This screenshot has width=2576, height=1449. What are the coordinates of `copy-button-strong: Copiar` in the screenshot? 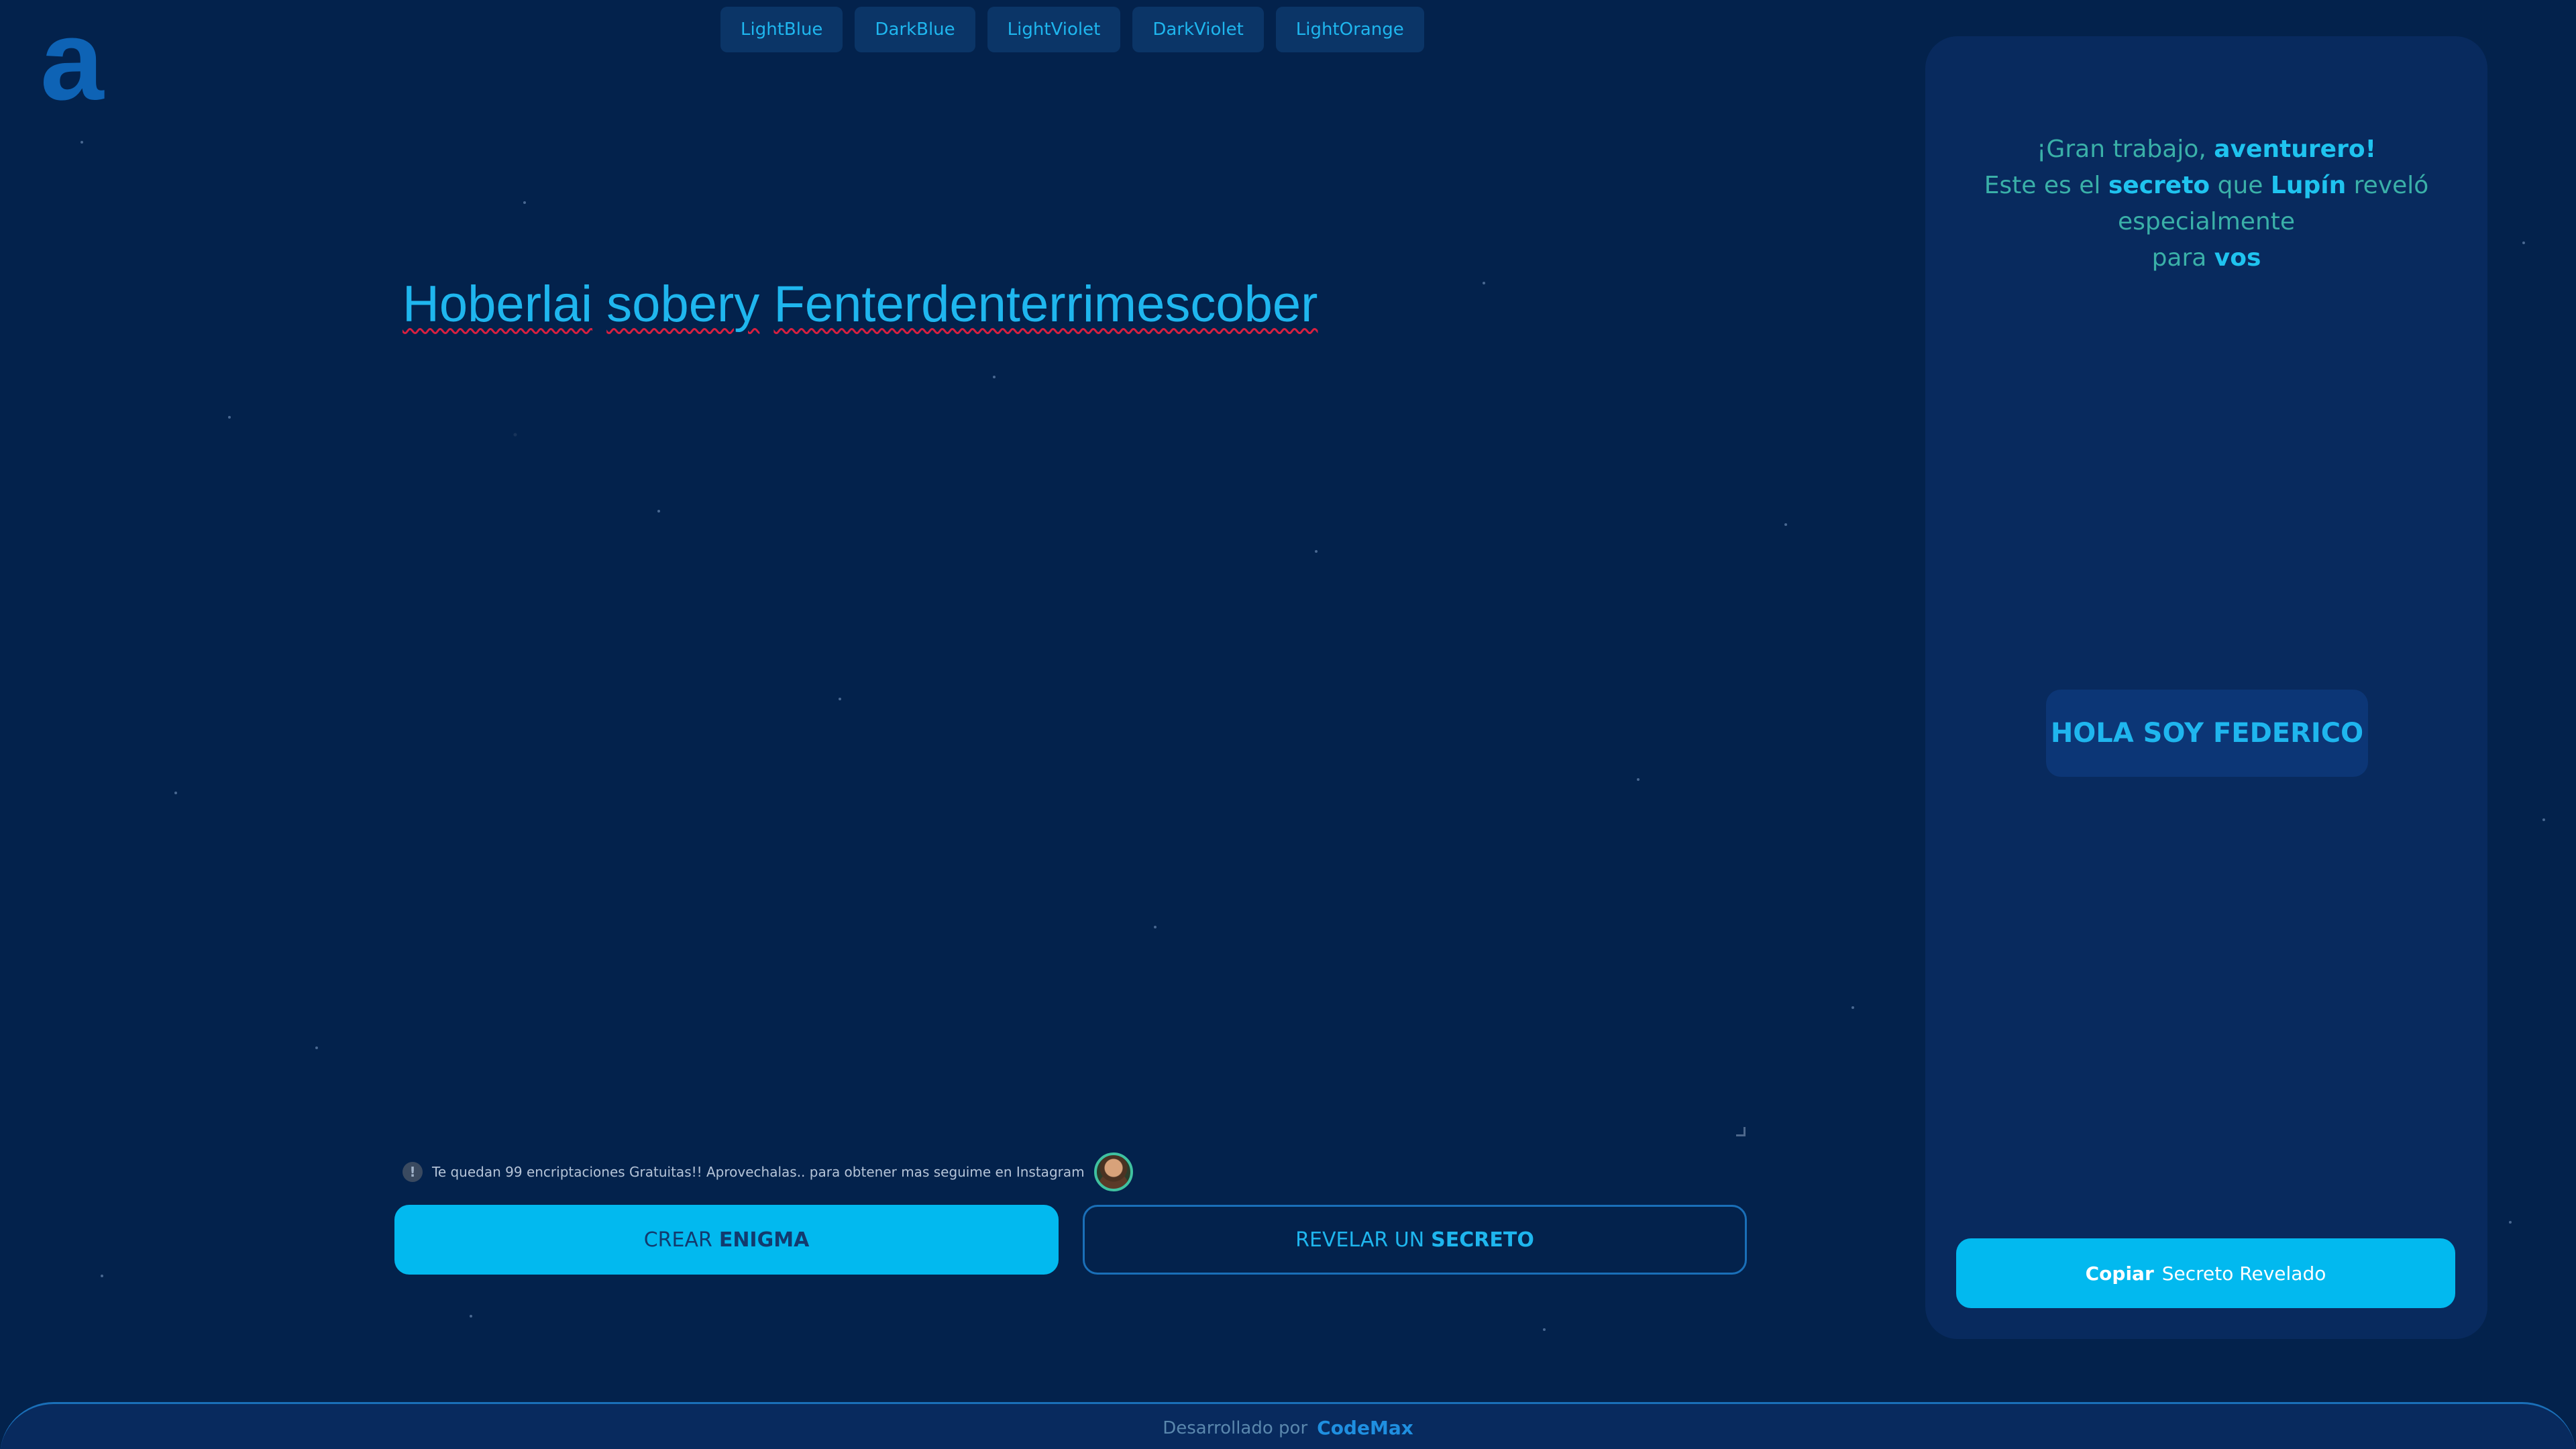 It's located at (2119, 1273).